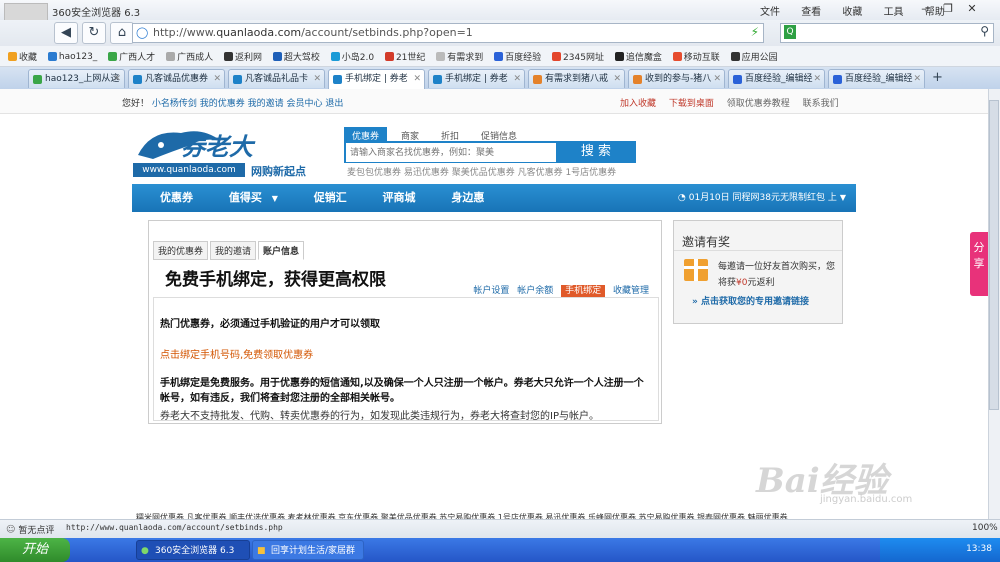 This screenshot has height=562, width=1000. Describe the element at coordinates (476, 78) in the screenshot. I see `tab-phone-bind: 手机绑定 | 券老 ✕` at that location.